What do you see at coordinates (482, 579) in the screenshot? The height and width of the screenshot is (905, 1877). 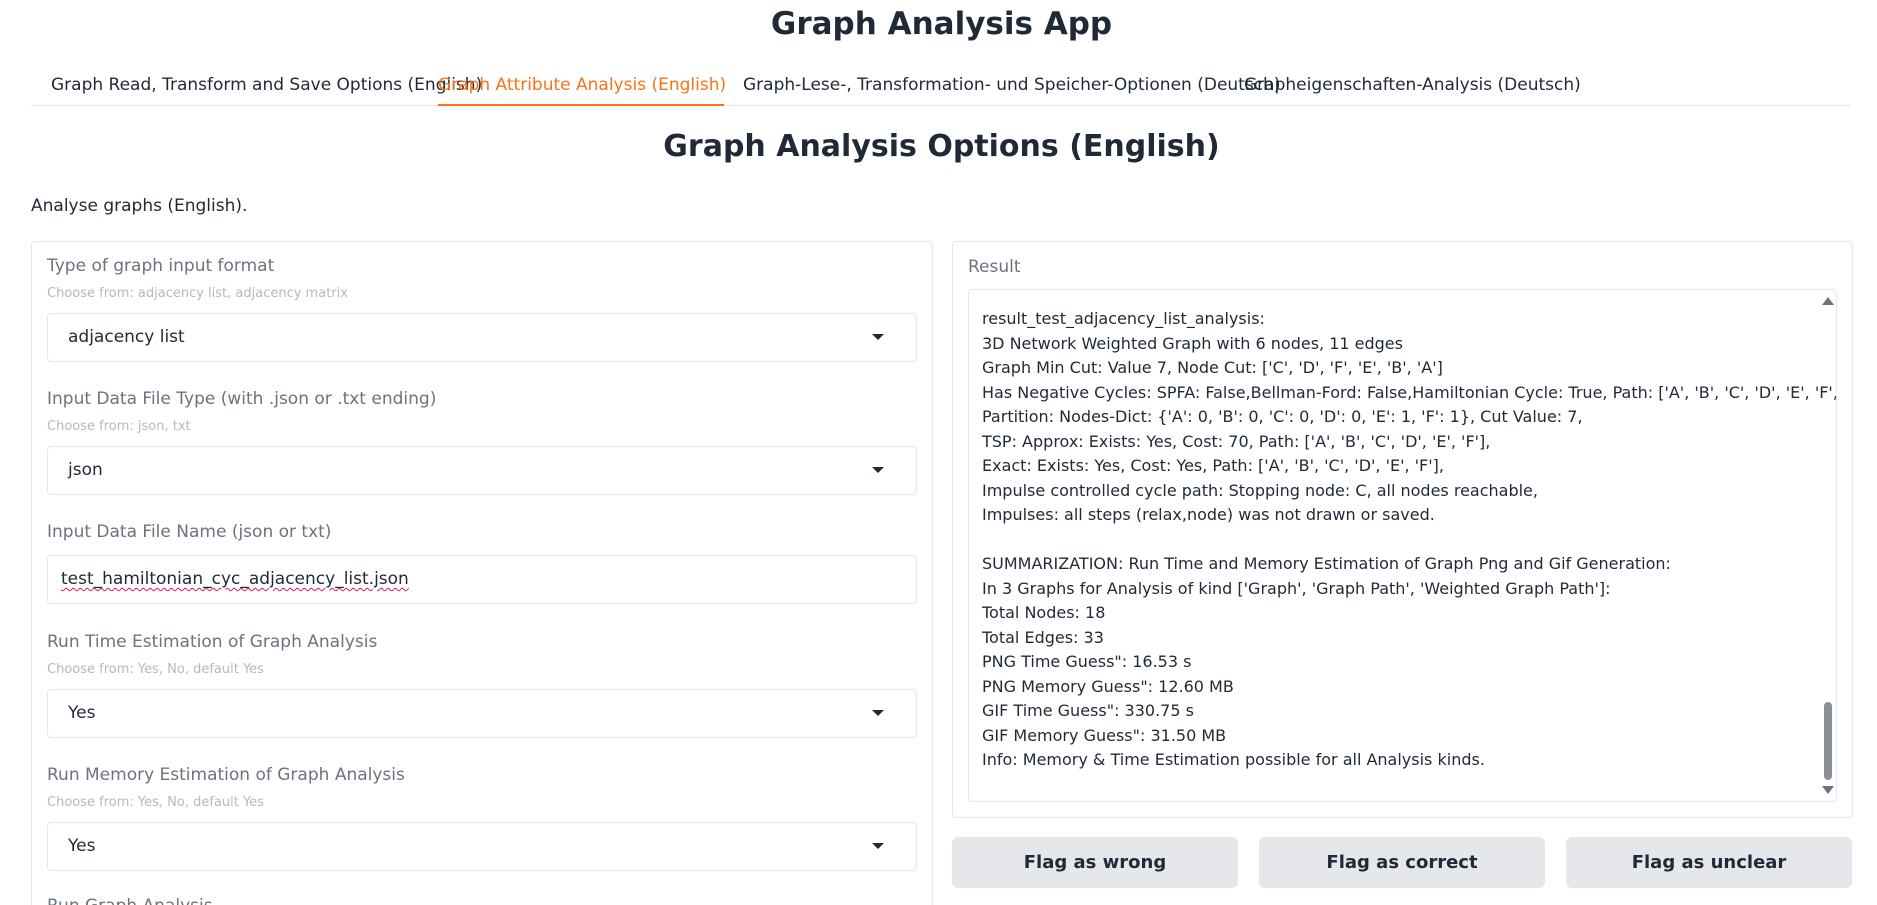 I see `file-name-input: test_hamiltonian_cyc_adjacency_list.json` at bounding box center [482, 579].